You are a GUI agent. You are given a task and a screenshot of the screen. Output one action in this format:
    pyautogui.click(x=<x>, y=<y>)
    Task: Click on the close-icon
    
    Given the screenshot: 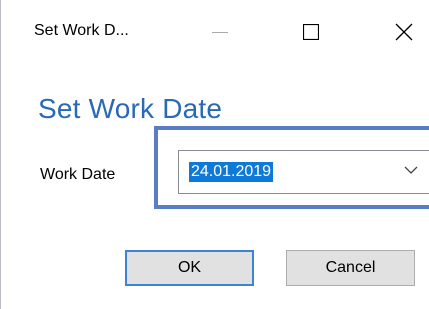 What is the action you would take?
    pyautogui.click(x=404, y=32)
    